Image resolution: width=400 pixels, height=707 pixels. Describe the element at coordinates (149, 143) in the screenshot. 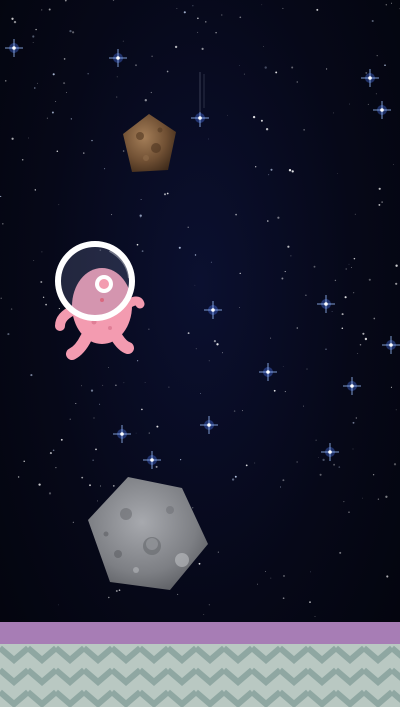

I see `small-brown-asteroid` at that location.